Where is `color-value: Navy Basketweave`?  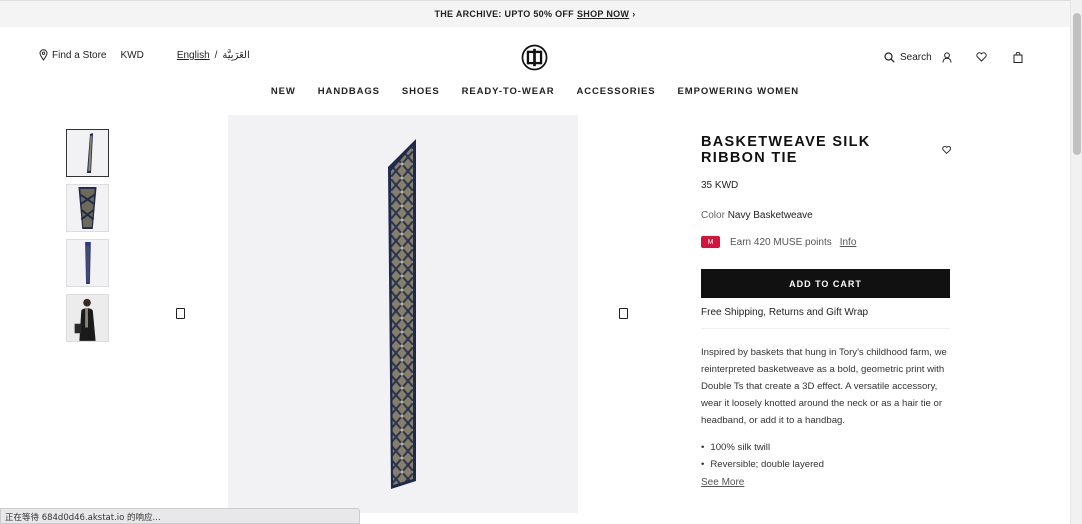 color-value: Navy Basketweave is located at coordinates (770, 215).